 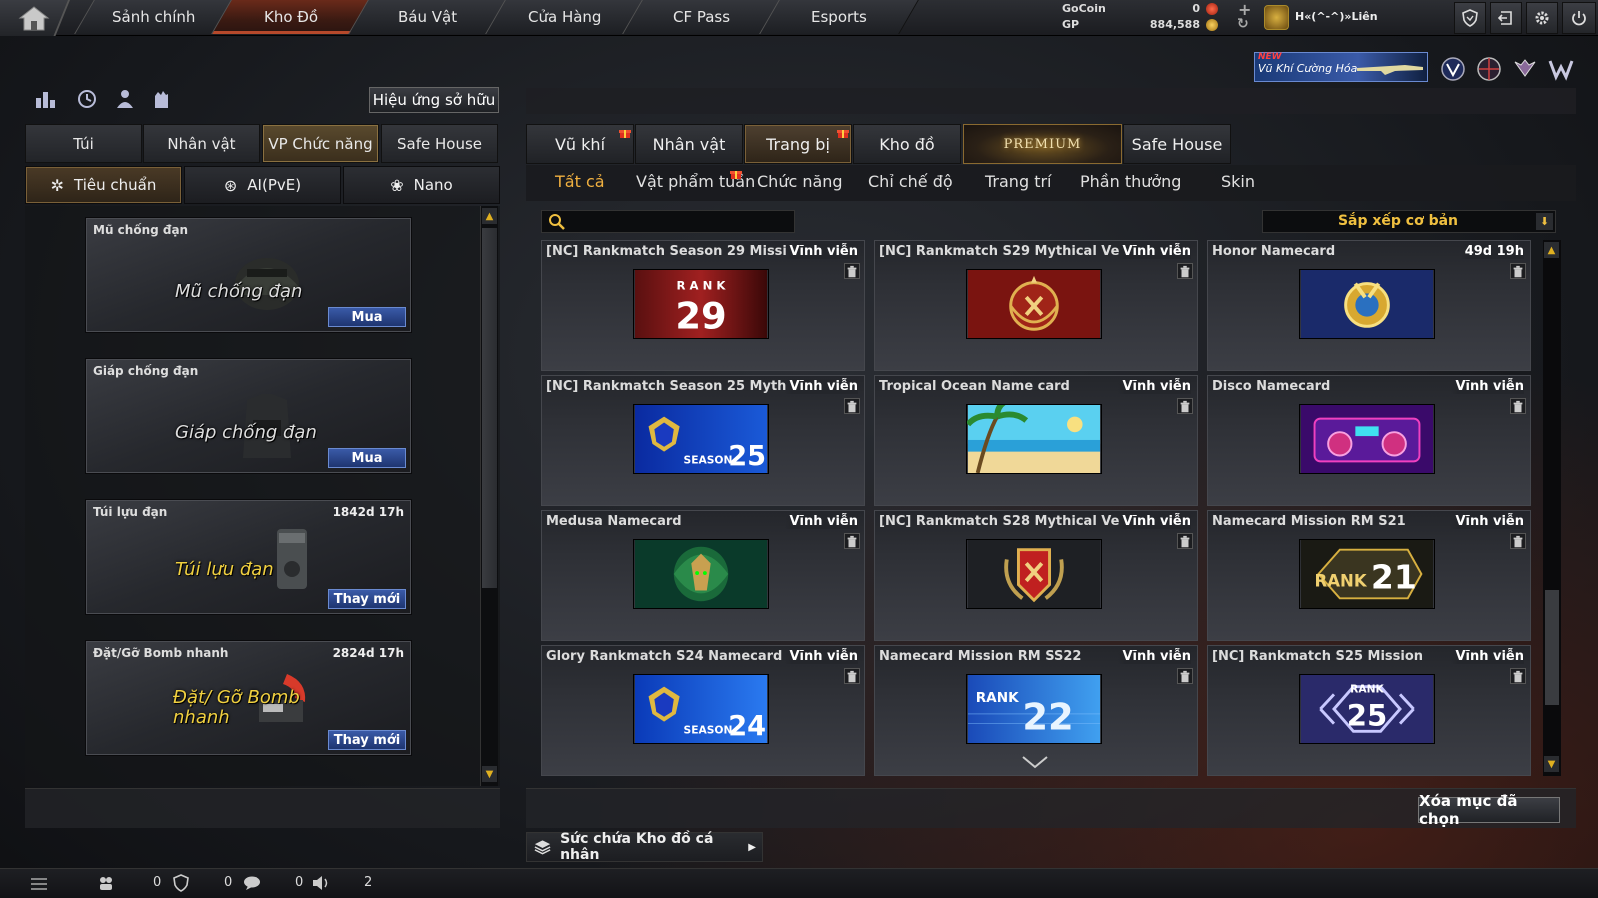 What do you see at coordinates (45, 99) in the screenshot?
I see `ranking-icon` at bounding box center [45, 99].